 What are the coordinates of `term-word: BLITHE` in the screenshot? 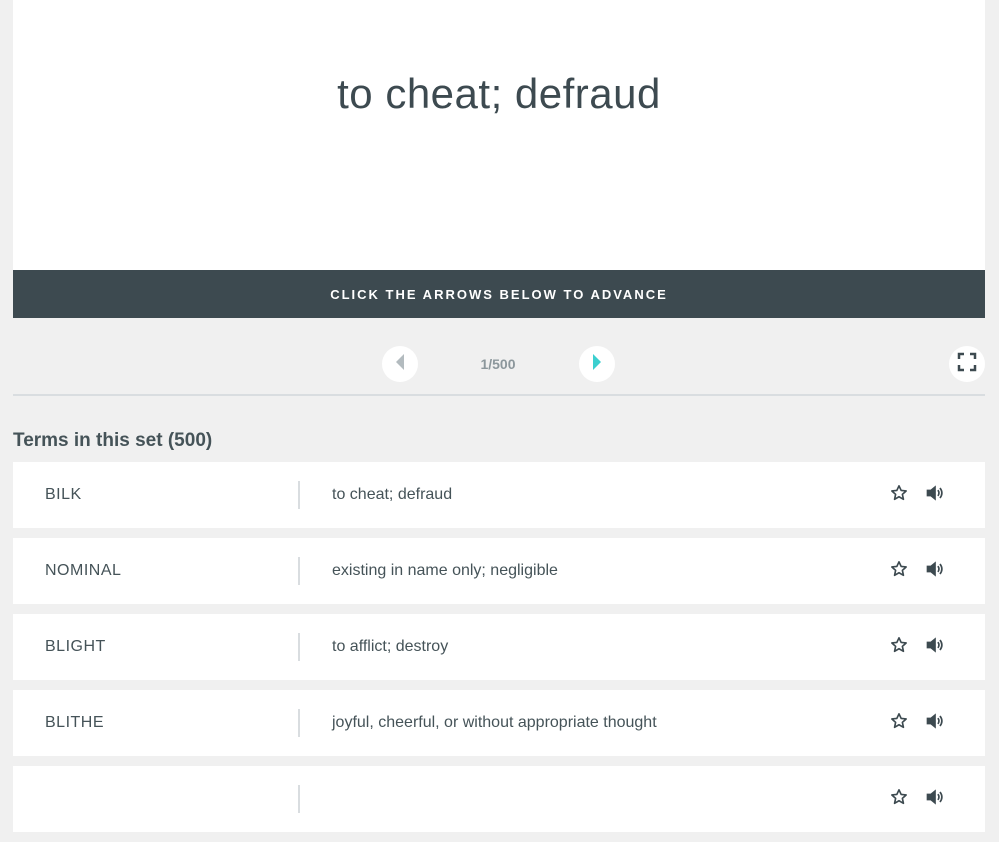 It's located at (75, 722).